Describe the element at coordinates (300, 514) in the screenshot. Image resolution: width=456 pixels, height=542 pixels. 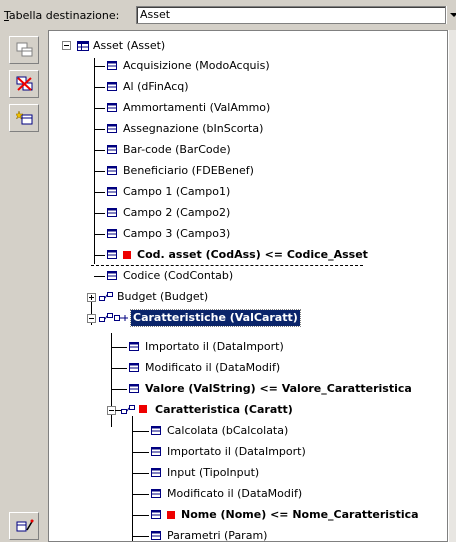
I see `field-label: Nome (Nome) <= Nome_Caratteristica` at that location.